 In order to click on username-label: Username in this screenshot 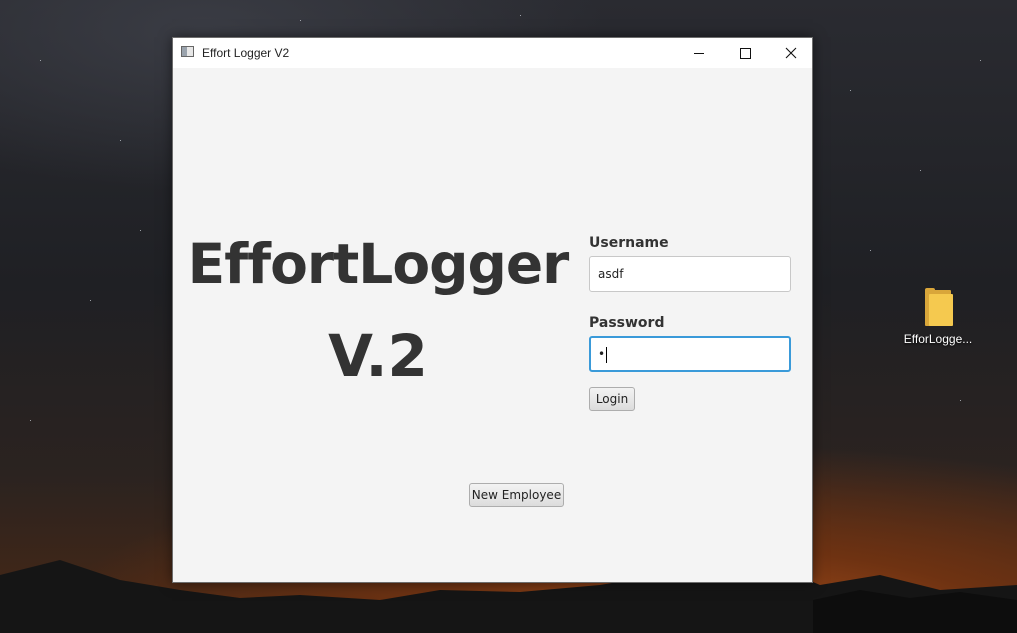, I will do `click(629, 243)`.